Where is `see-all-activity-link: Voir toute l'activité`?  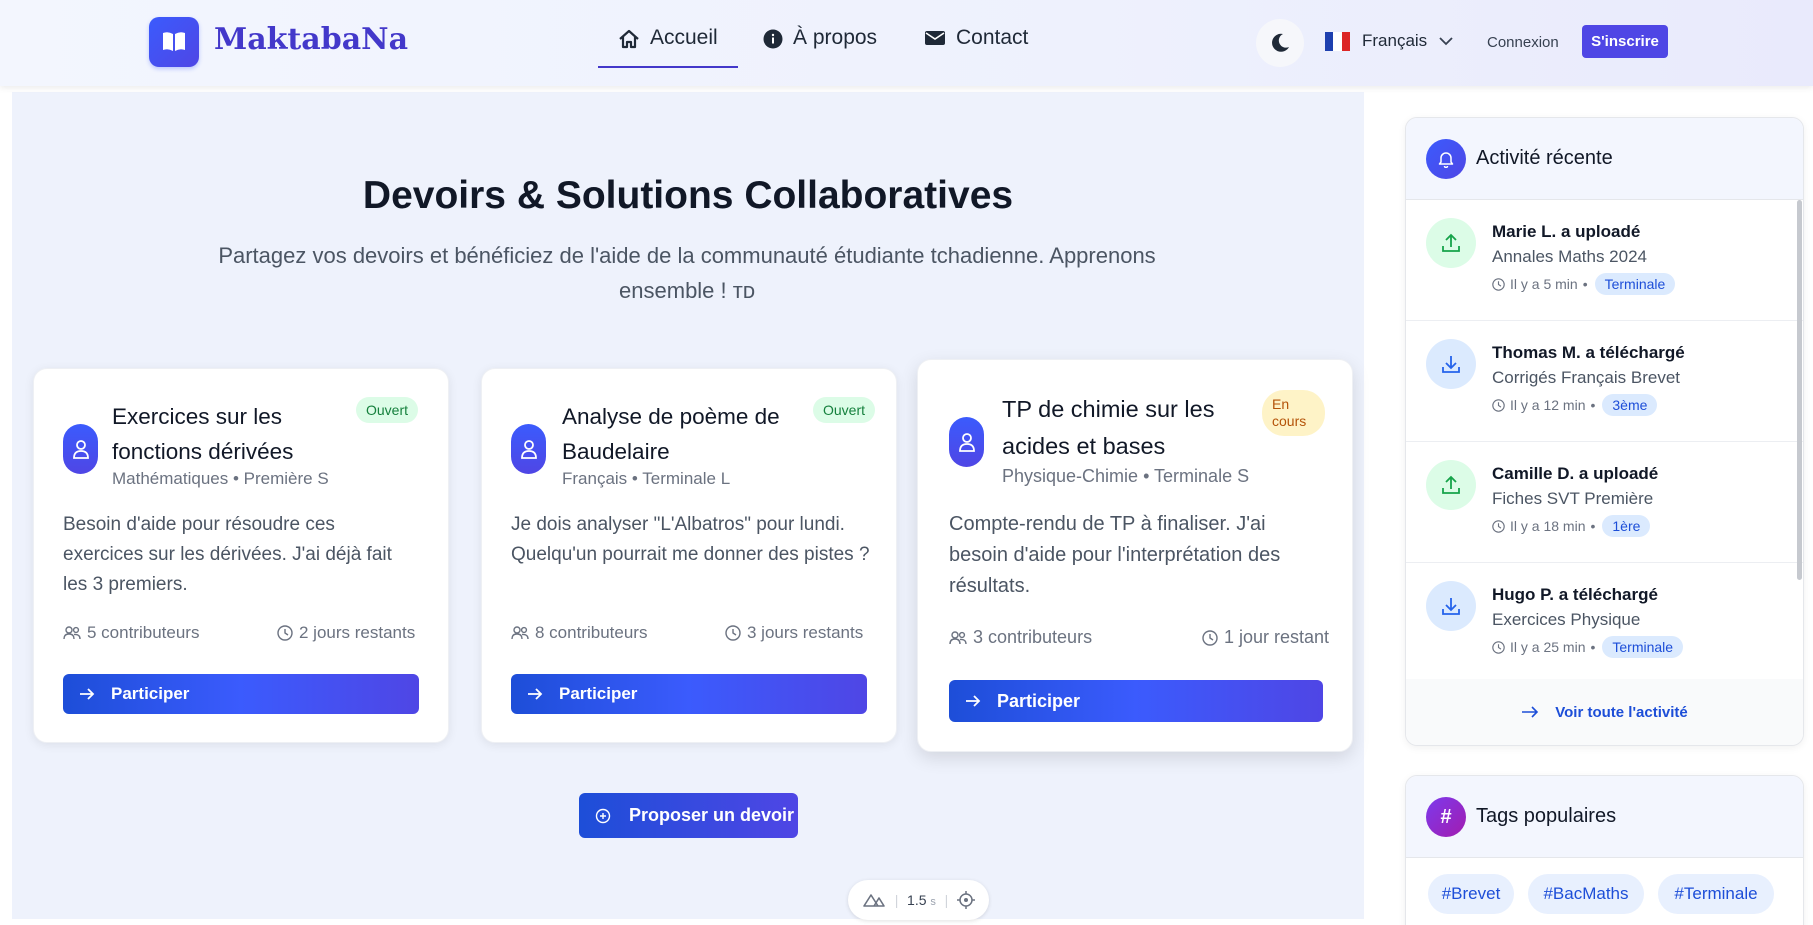
see-all-activity-link: Voir toute l'activité is located at coordinates (1604, 712).